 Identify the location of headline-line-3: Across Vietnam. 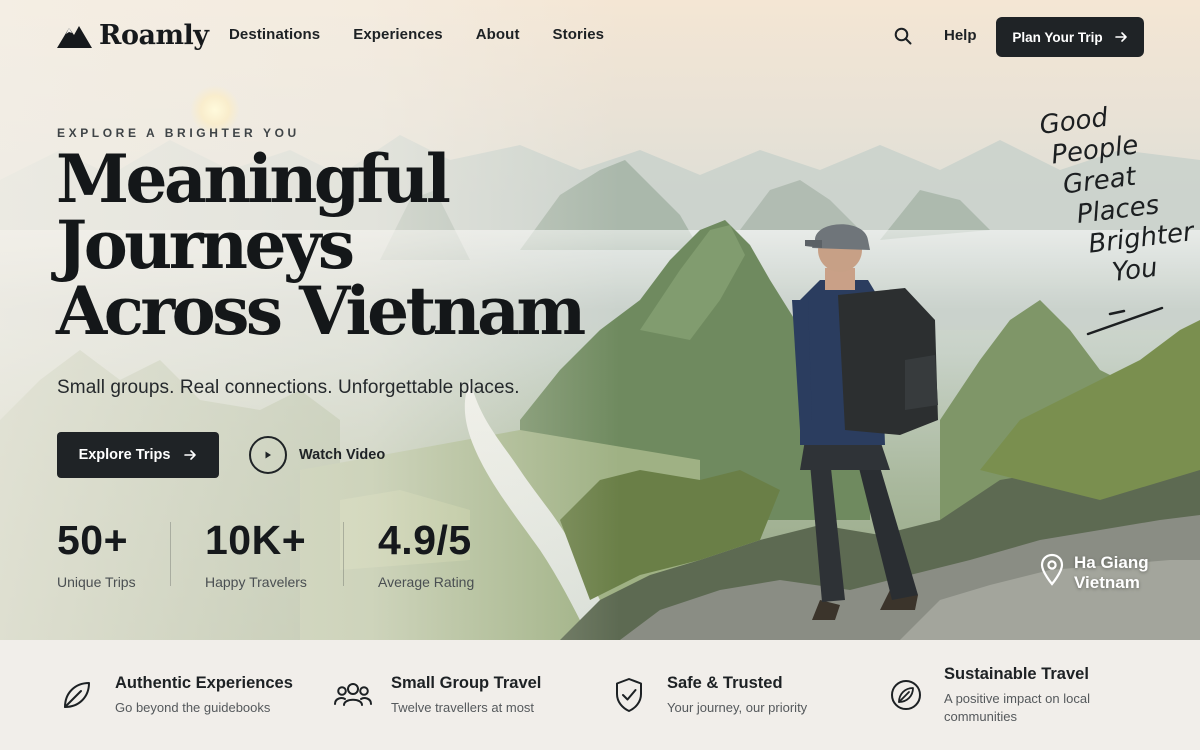
(321, 311).